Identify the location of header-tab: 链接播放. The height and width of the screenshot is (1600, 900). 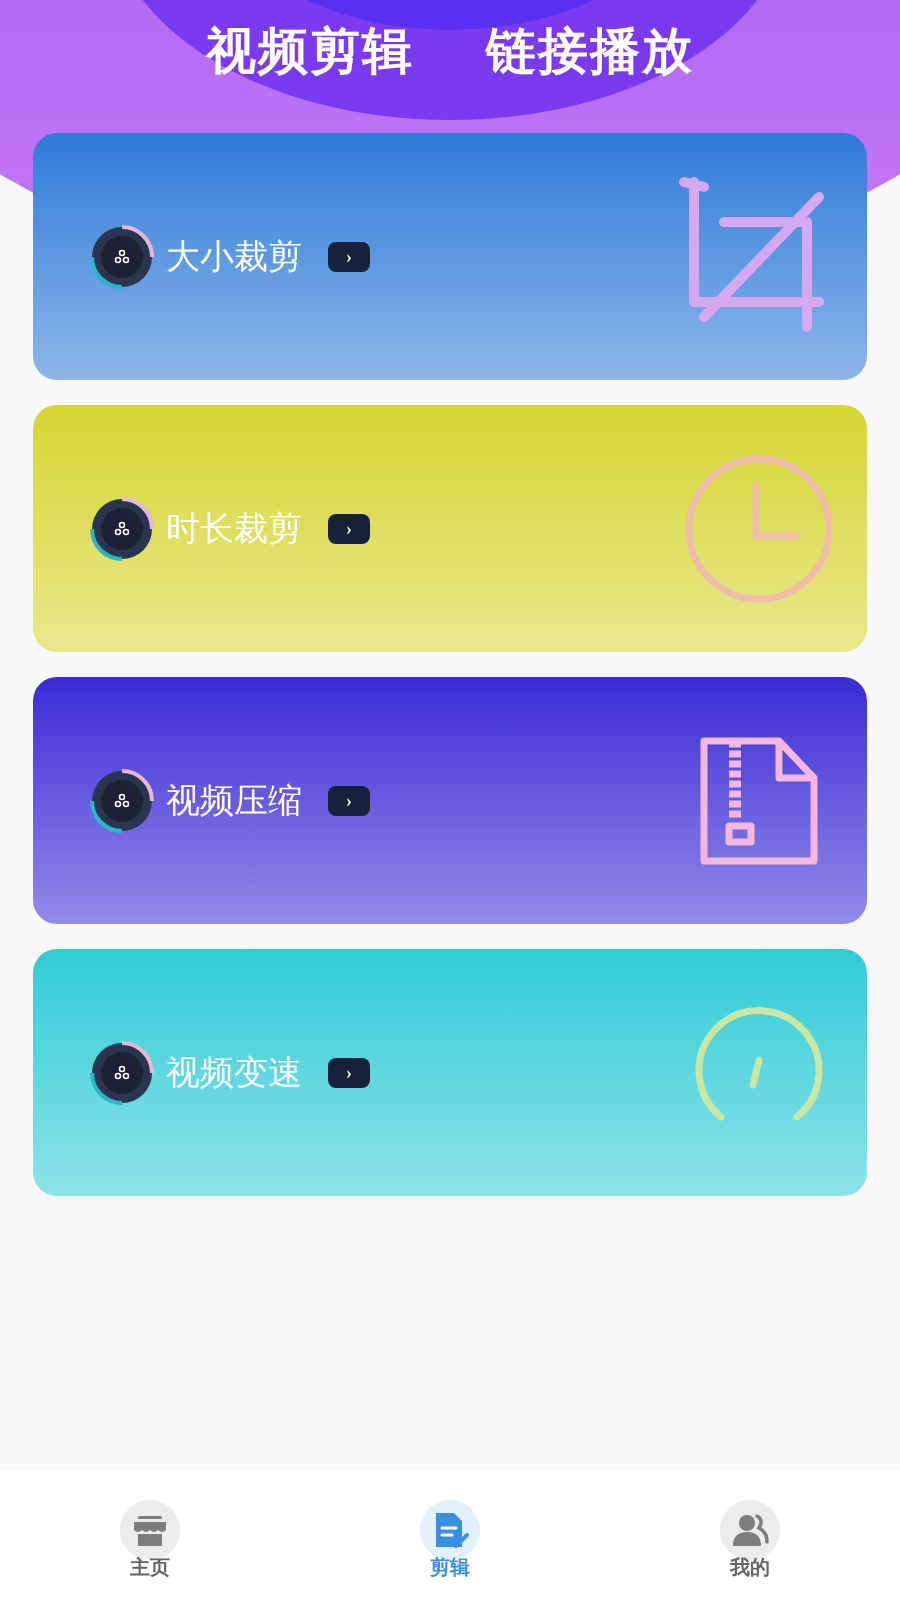
(590, 74).